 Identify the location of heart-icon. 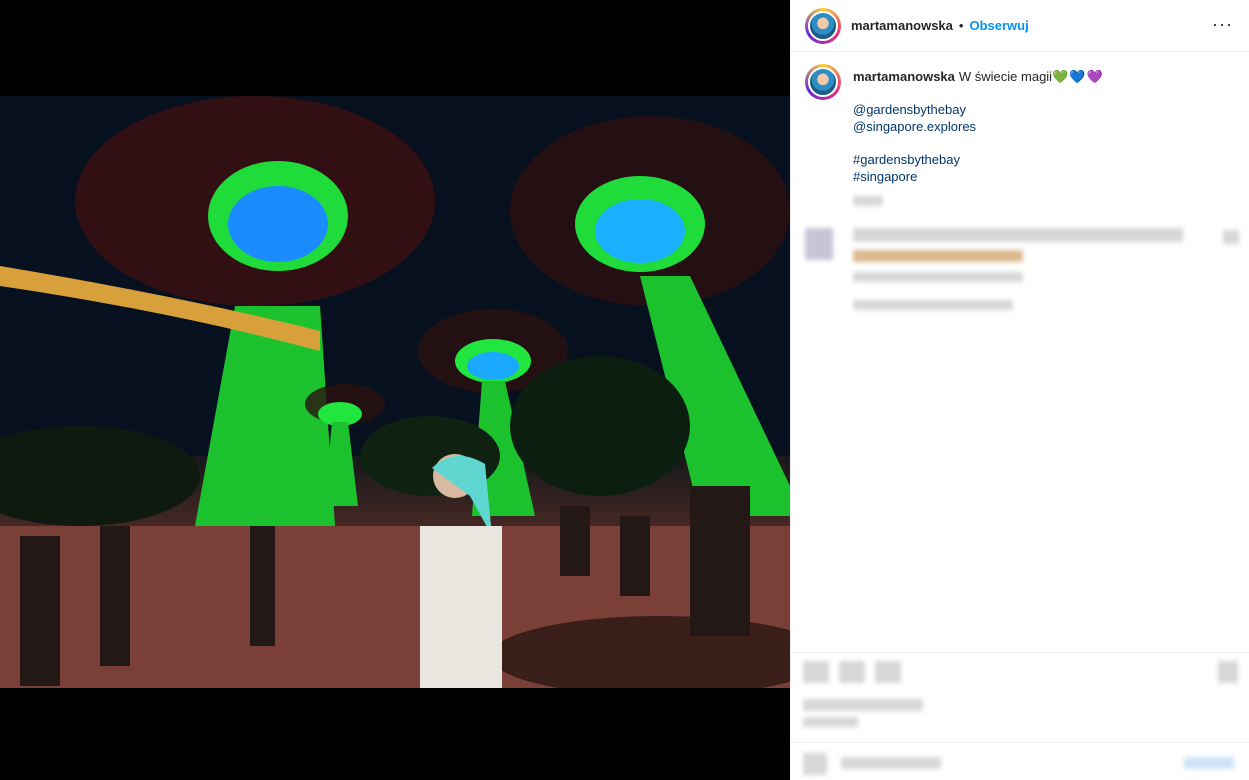
(816, 672).